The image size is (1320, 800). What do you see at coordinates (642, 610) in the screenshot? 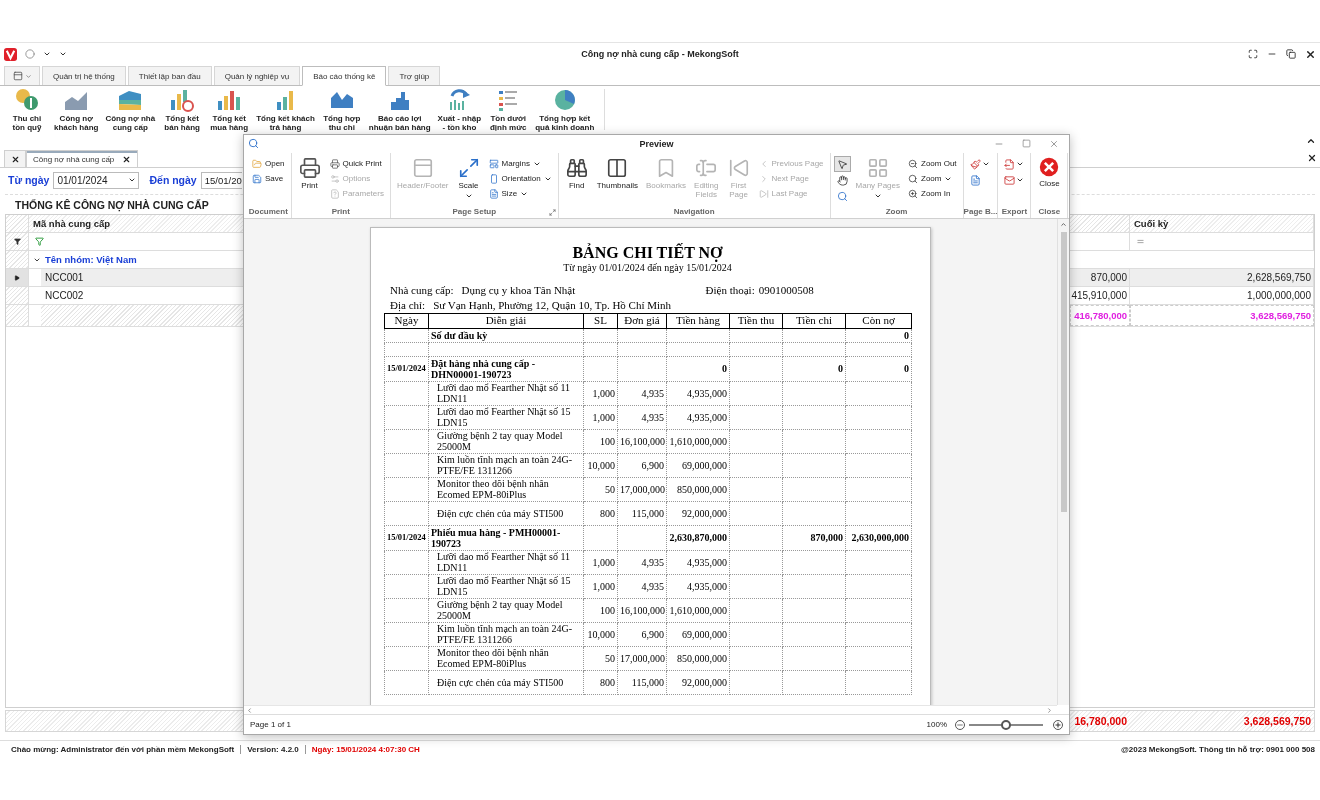
I see `table-cell: 16,100,000` at bounding box center [642, 610].